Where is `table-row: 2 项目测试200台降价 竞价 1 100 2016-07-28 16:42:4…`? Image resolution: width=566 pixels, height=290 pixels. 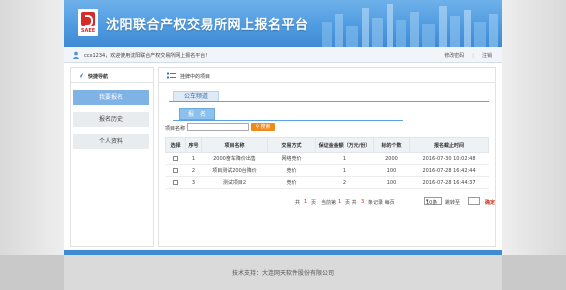
table-row: 2 项目测试200台降价 竞价 1 100 2016-07-28 16:42:4… is located at coordinates (327, 170).